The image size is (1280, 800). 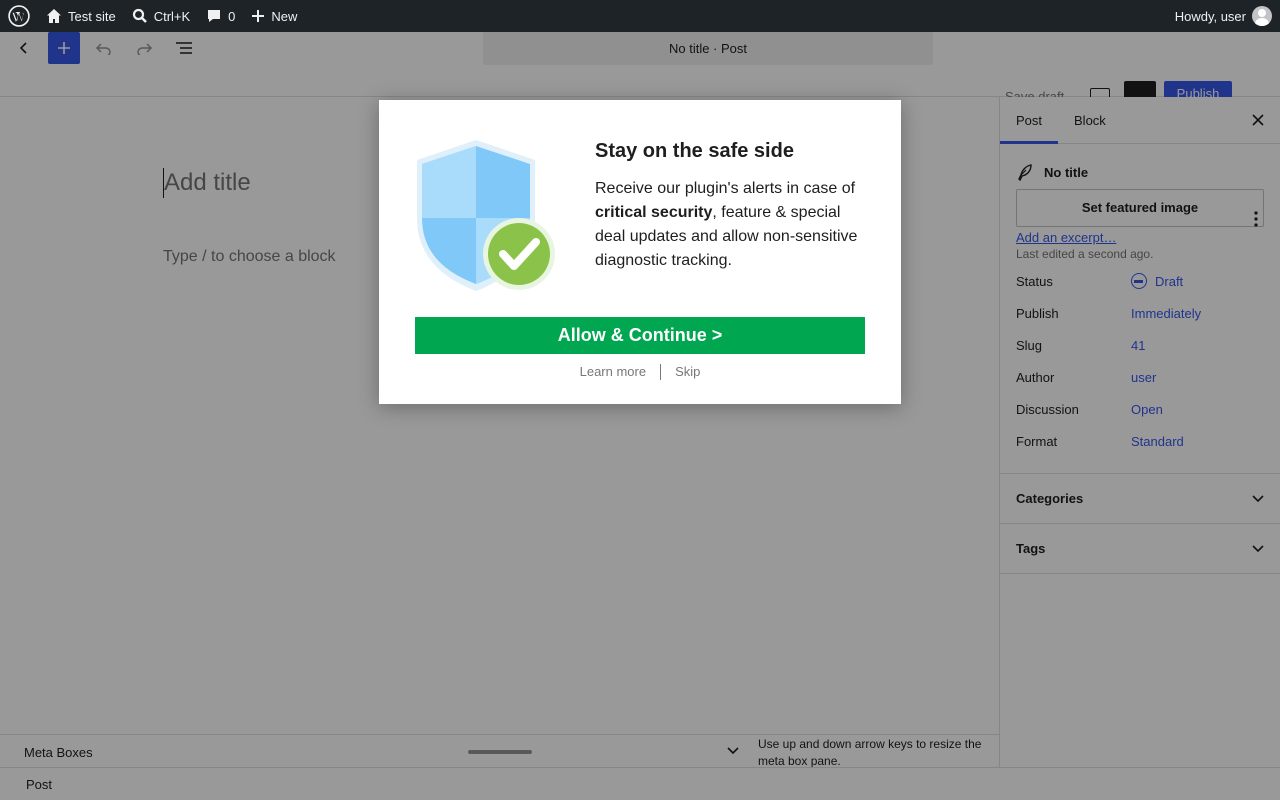 I want to click on admin-bar: Test site Ctrl+K 0 New Howdy, user, so click(x=640, y=16).